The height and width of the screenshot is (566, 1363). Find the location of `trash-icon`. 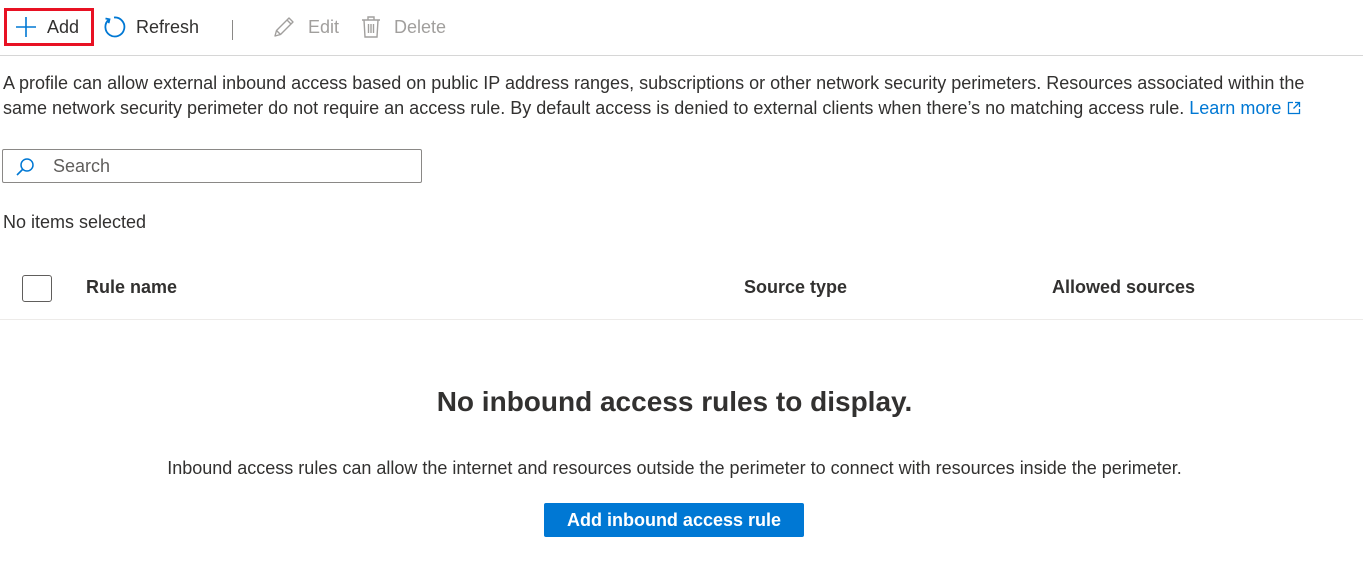

trash-icon is located at coordinates (371, 27).